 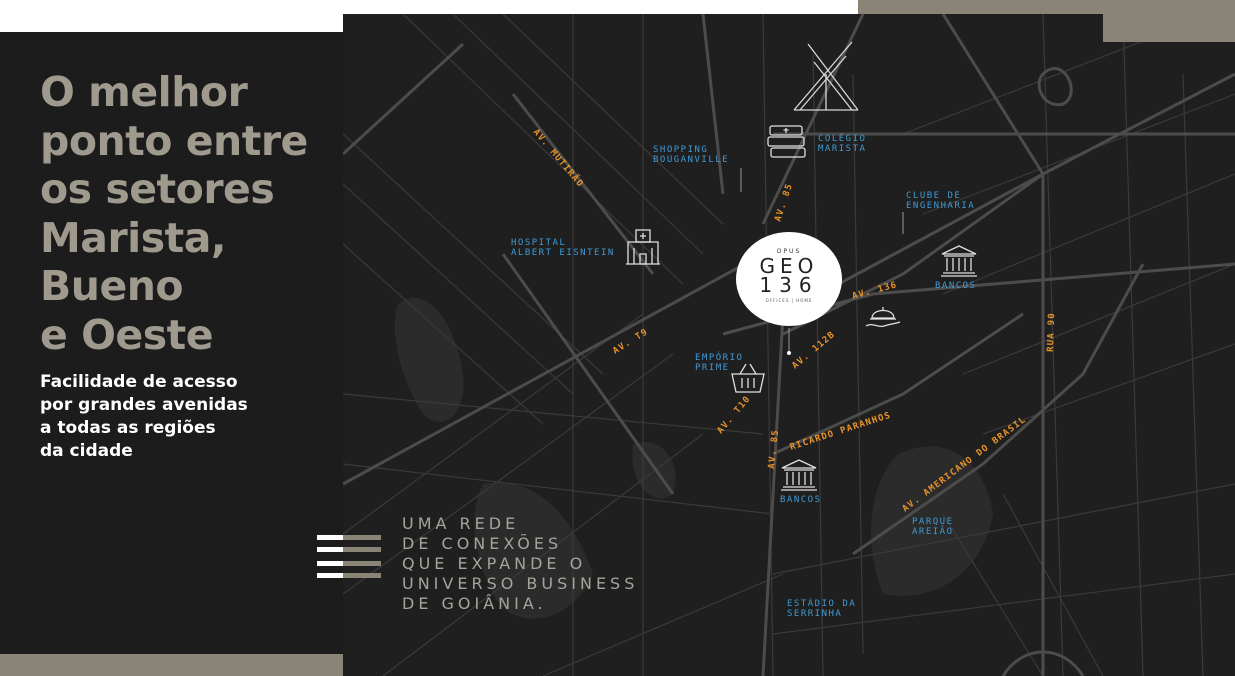 I want to click on road-label-mutirao: AV. MUTIRÃO, so click(x=558, y=158).